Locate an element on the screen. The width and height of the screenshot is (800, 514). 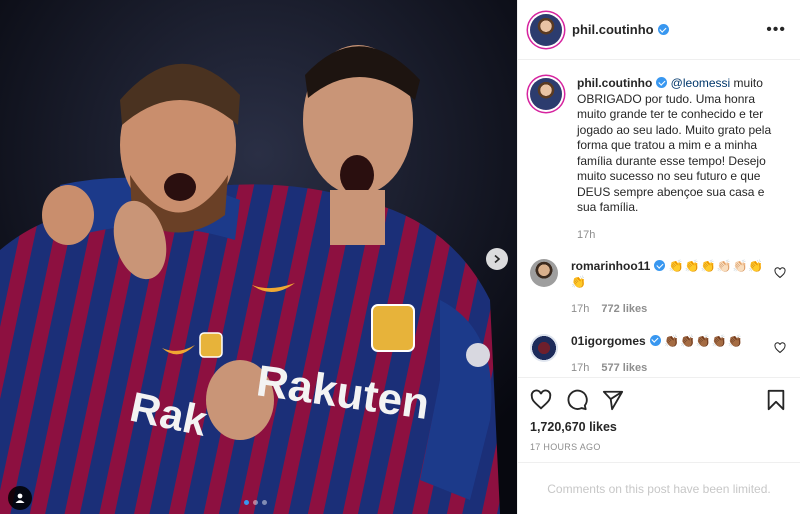
post-time-ago: 17 HOURS AGO is located at coordinates (658, 447).